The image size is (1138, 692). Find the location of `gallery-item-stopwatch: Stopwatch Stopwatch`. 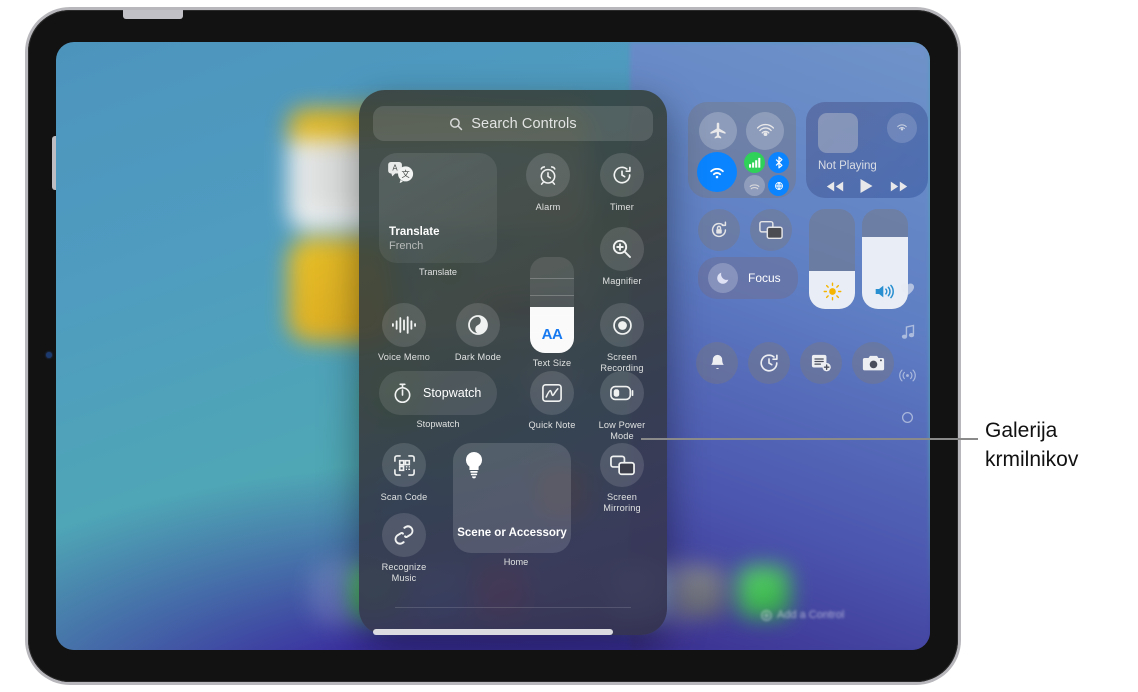

gallery-item-stopwatch: Stopwatch Stopwatch is located at coordinates (438, 400).